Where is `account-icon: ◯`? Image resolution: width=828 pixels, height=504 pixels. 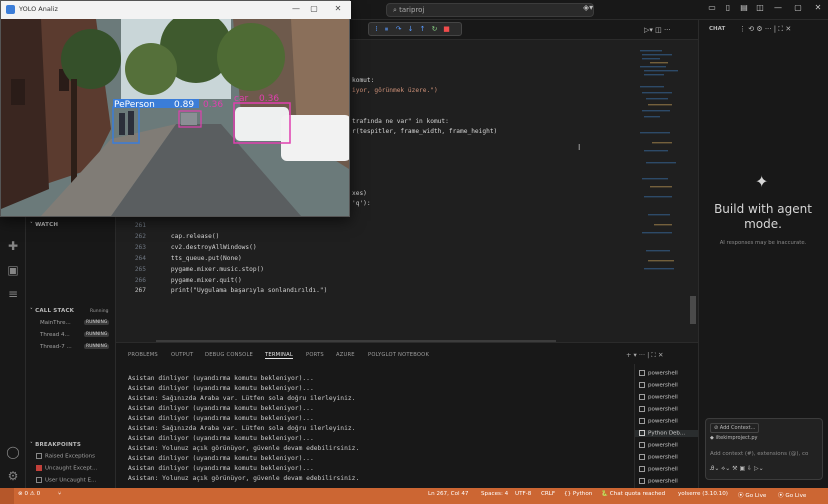
account-icon: ◯ is located at coordinates (13, 452).